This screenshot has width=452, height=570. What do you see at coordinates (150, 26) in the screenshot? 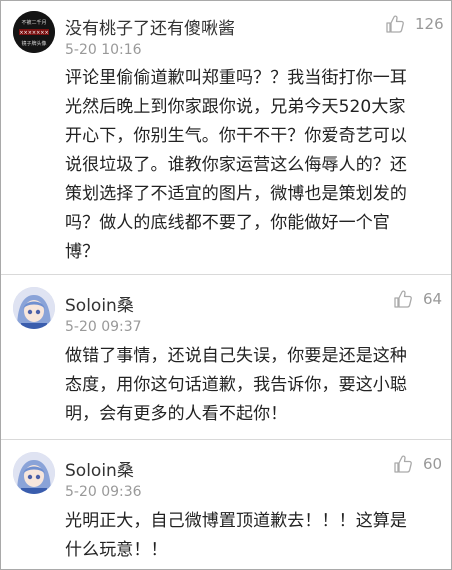
I see `username: 没有桃子了还有傻啾酱` at bounding box center [150, 26].